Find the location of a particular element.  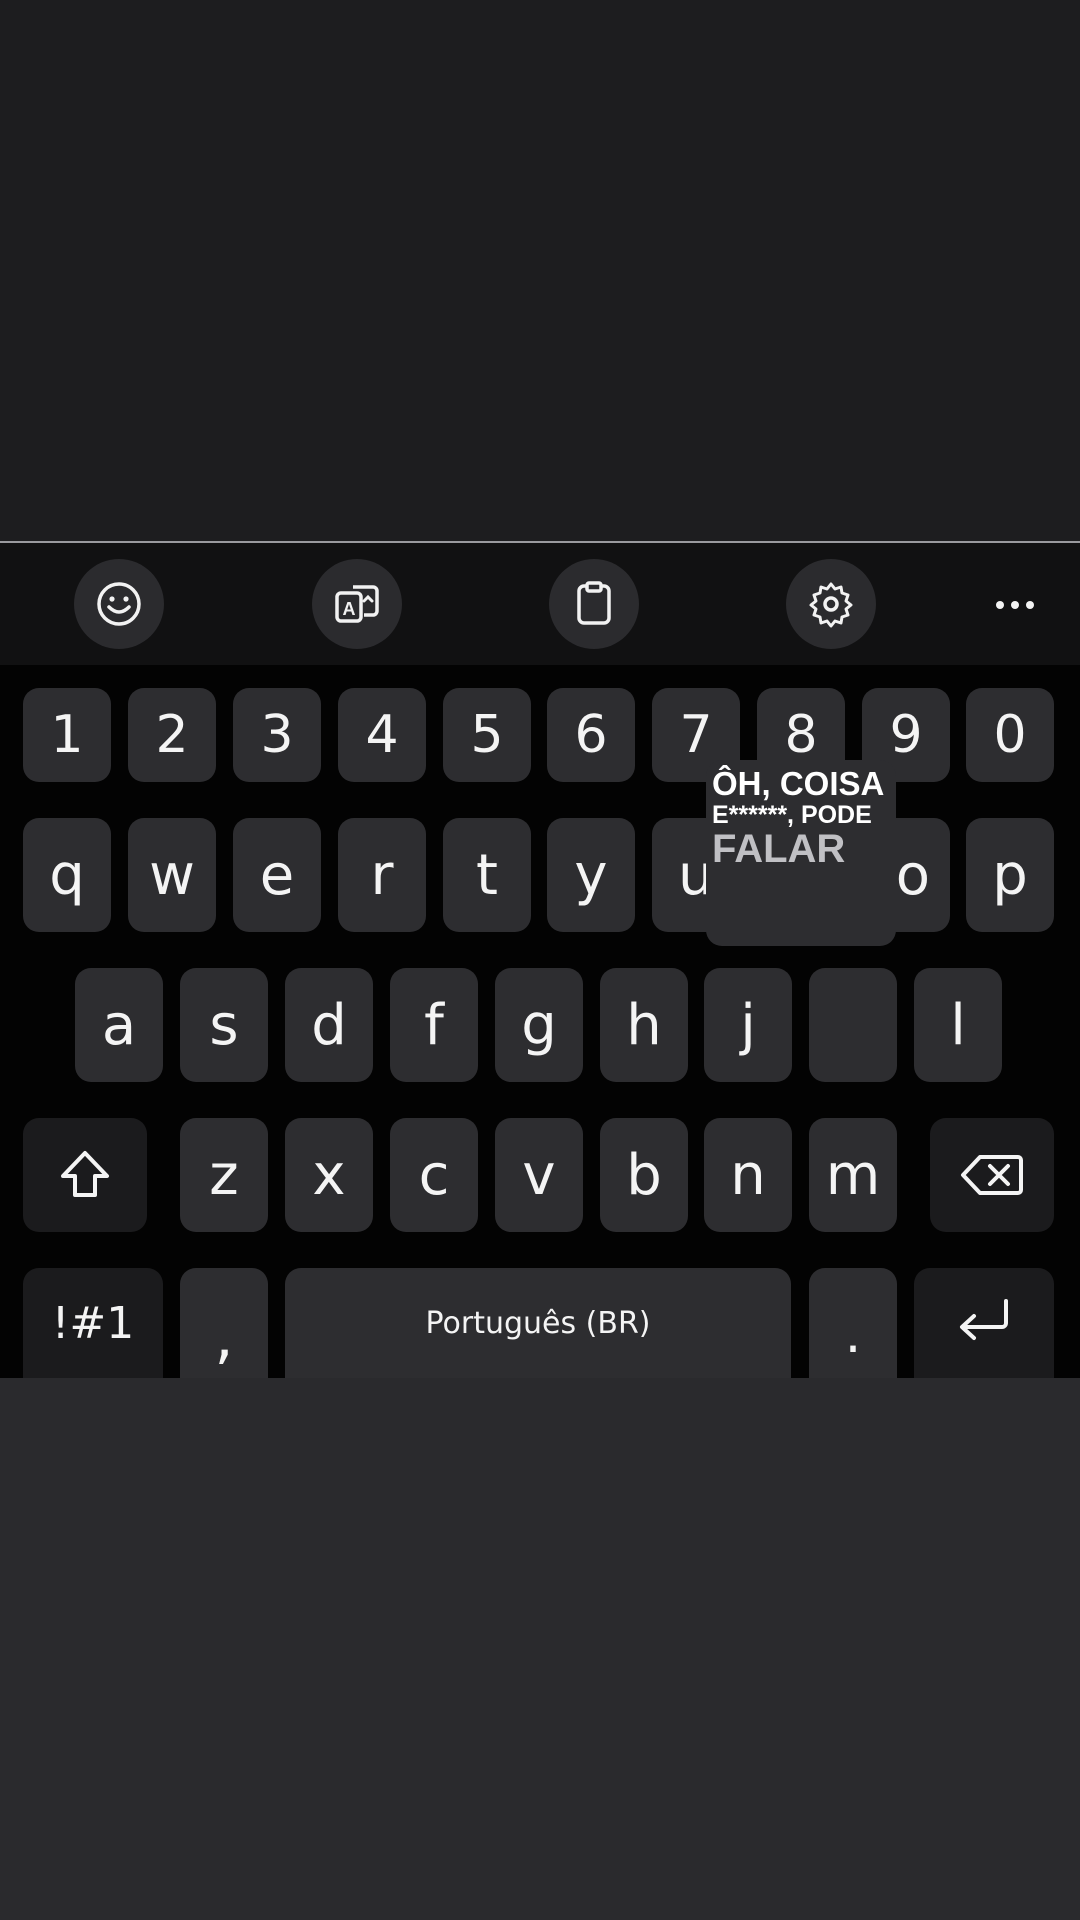

caption-overlay: ÔH, COISA E******, PODE FALAR is located at coordinates (801, 853).